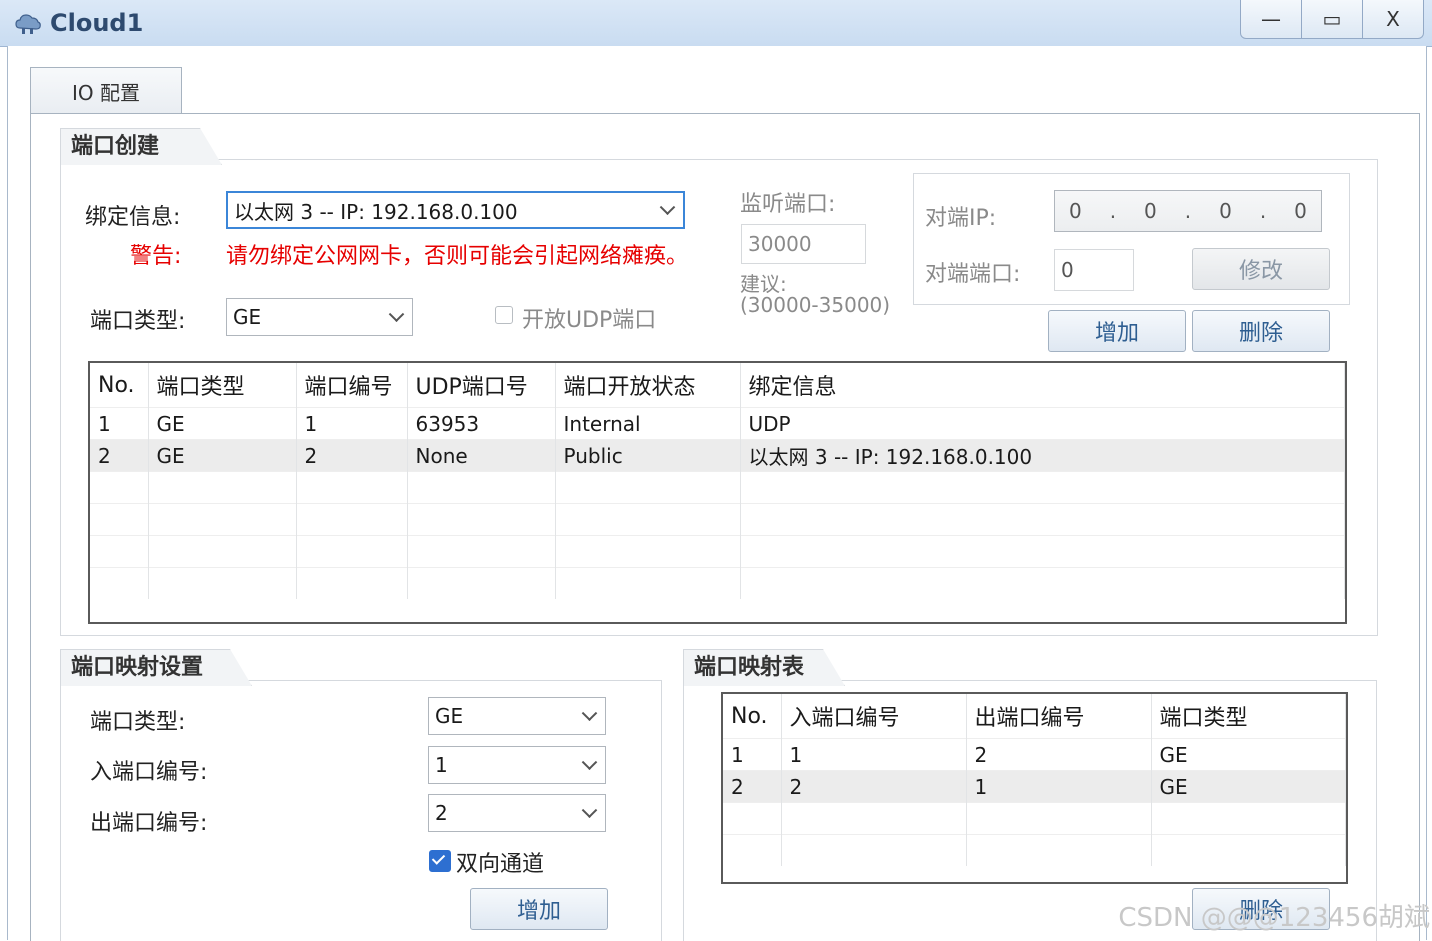  Describe the element at coordinates (647, 424) in the screenshot. I see `table-cell: Internal` at that location.